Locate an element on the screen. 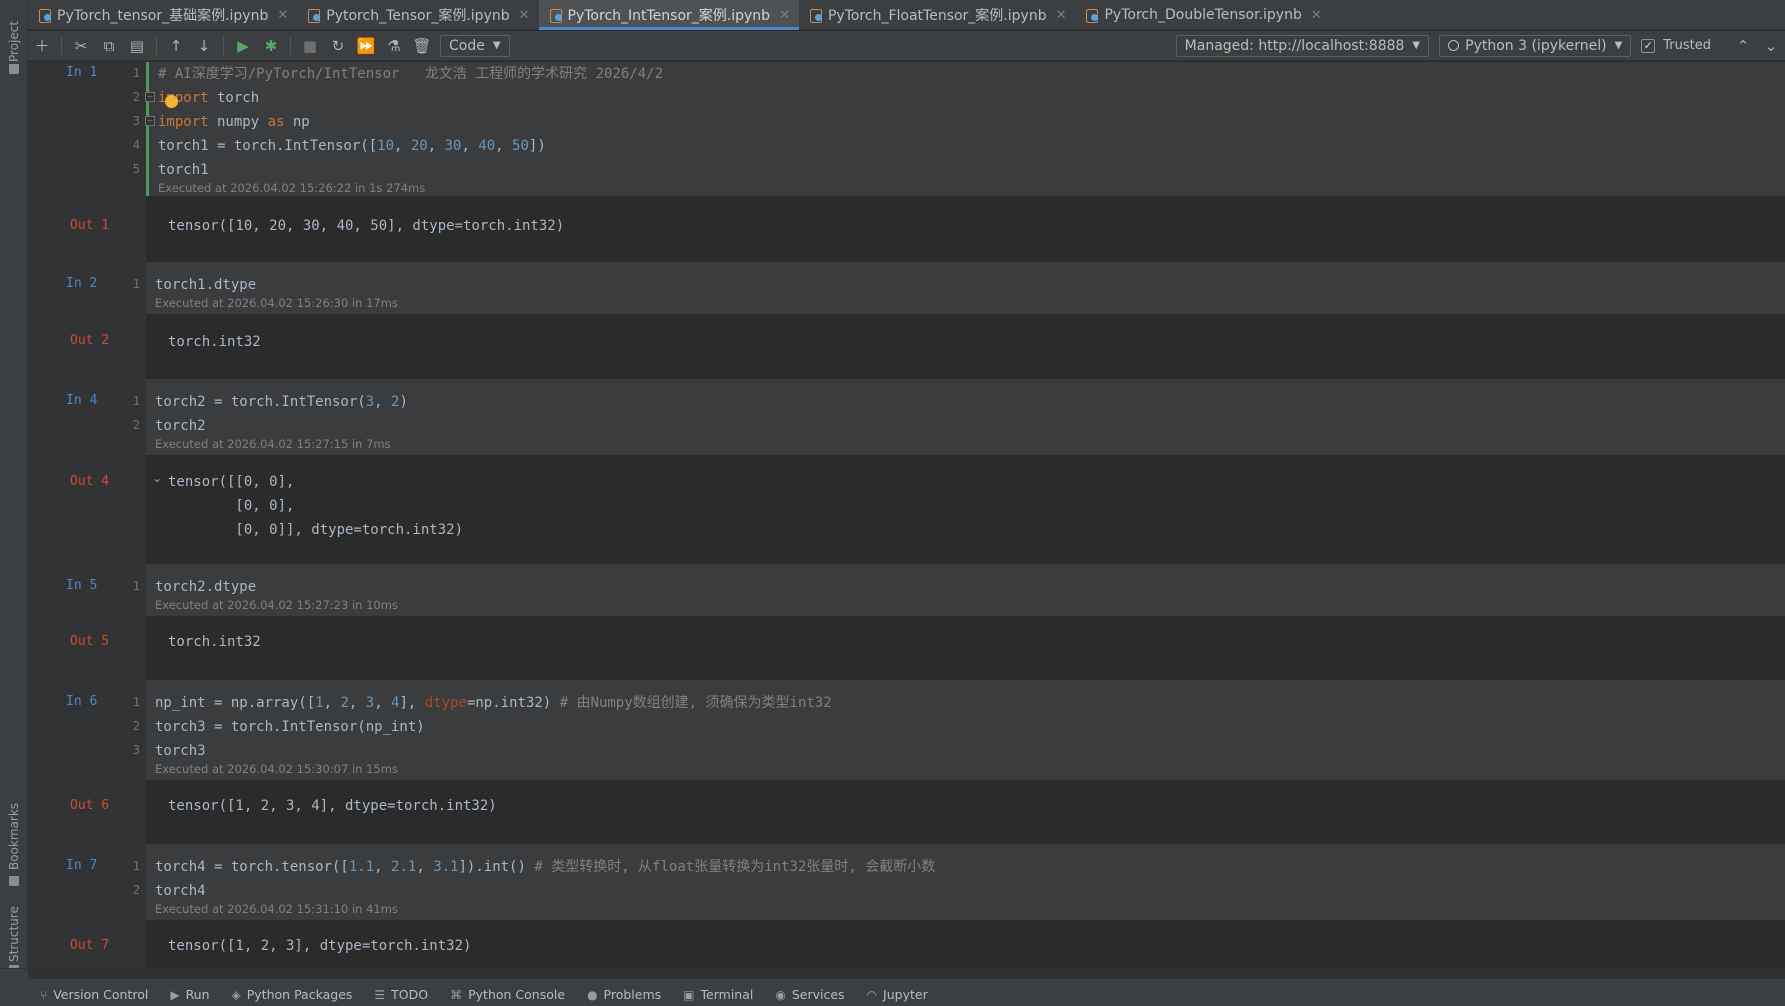 Image resolution: width=1785 pixels, height=1006 pixels. services-tab: ◉ Services is located at coordinates (809, 994).